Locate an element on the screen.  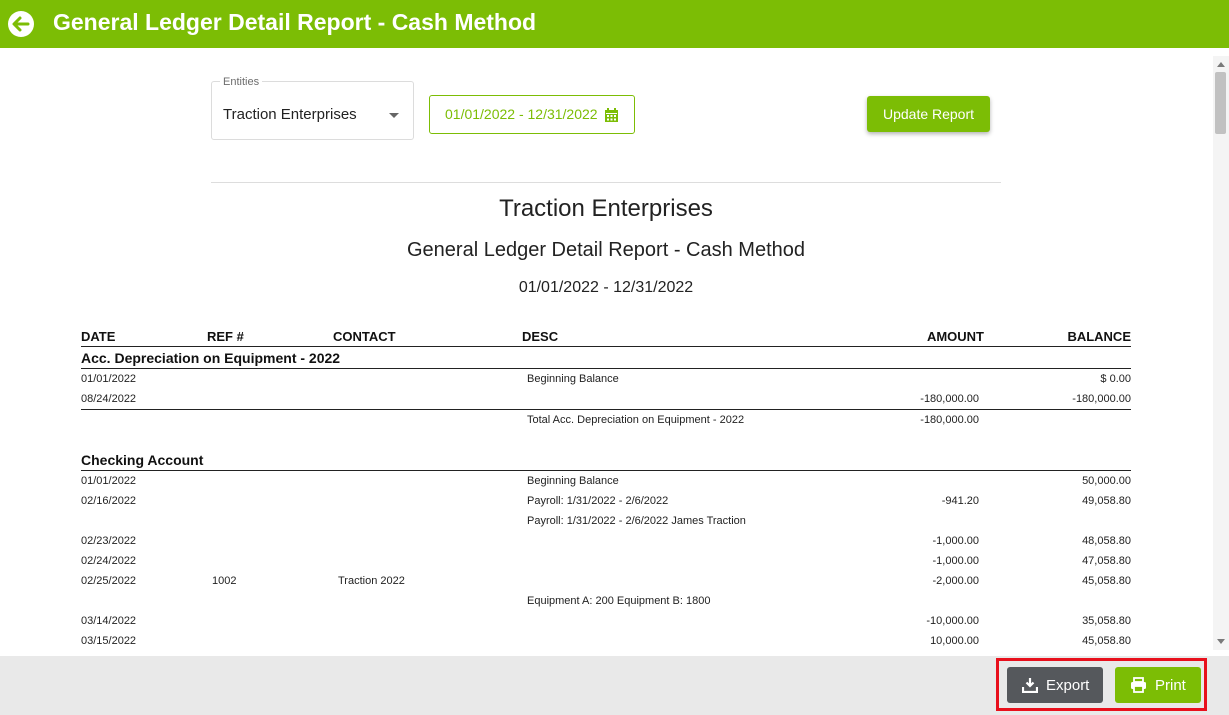
cell-date: 03/15/2022 is located at coordinates (109, 641).